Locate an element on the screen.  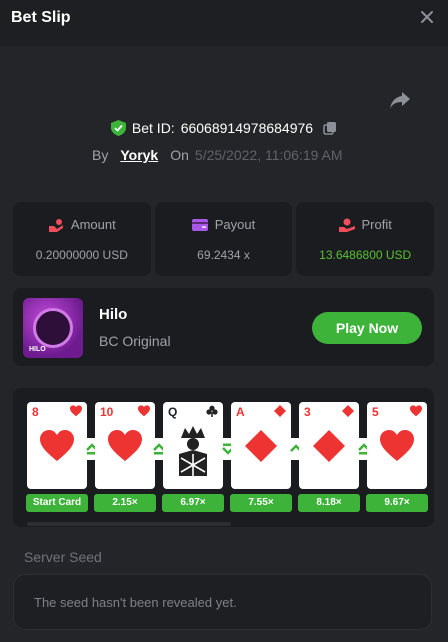
card-rank: Q is located at coordinates (173, 412).